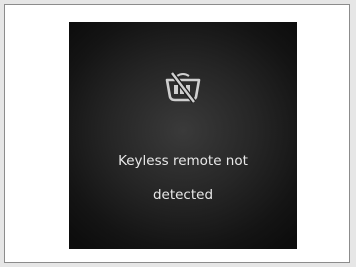  I want to click on keyless-remote-not-detected-icon, so click(183, 87).